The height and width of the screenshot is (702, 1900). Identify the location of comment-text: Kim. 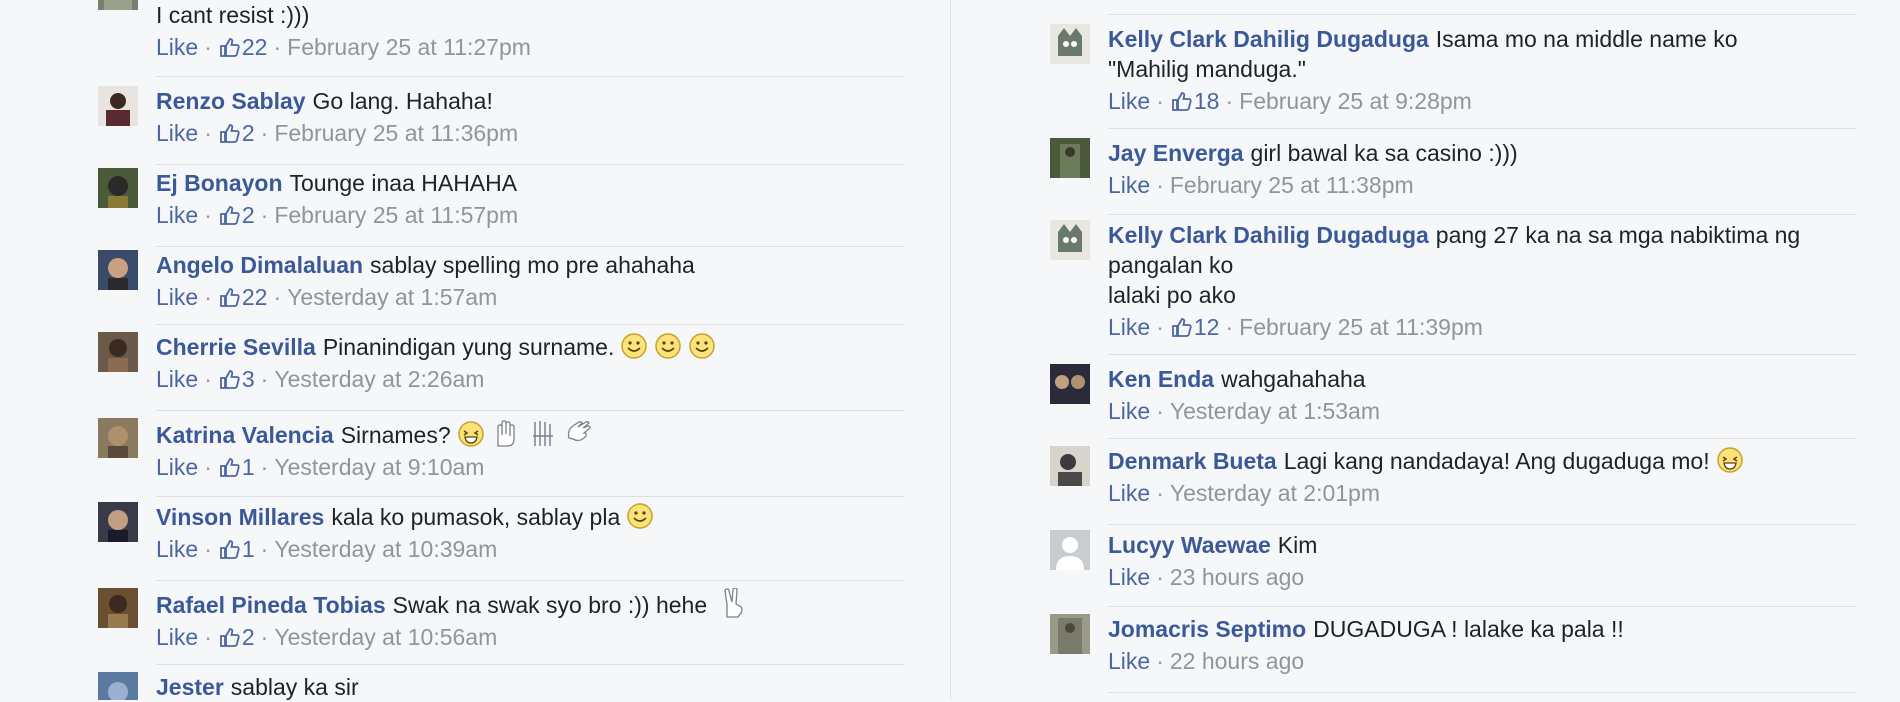
(1297, 545).